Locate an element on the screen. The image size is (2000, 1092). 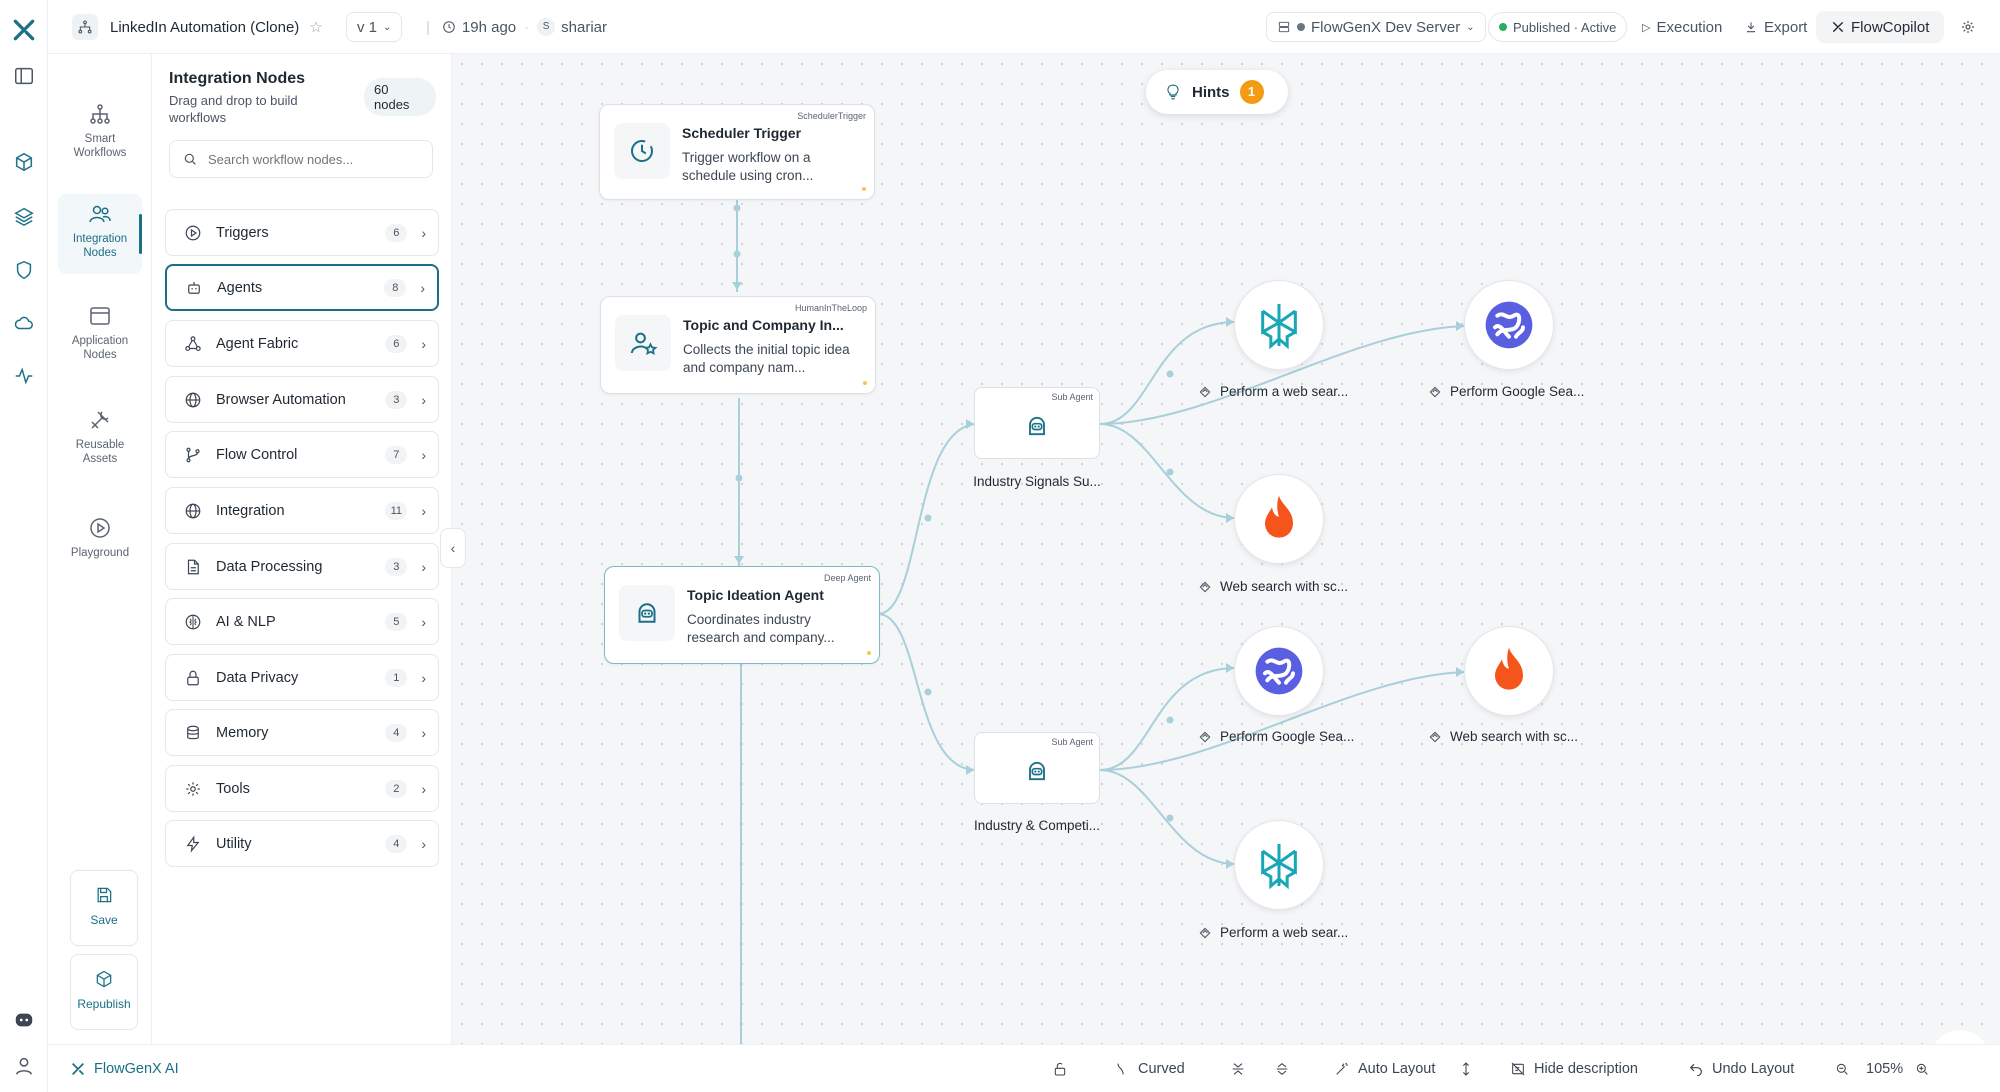
zoom-out-icon is located at coordinates (1842, 1069).